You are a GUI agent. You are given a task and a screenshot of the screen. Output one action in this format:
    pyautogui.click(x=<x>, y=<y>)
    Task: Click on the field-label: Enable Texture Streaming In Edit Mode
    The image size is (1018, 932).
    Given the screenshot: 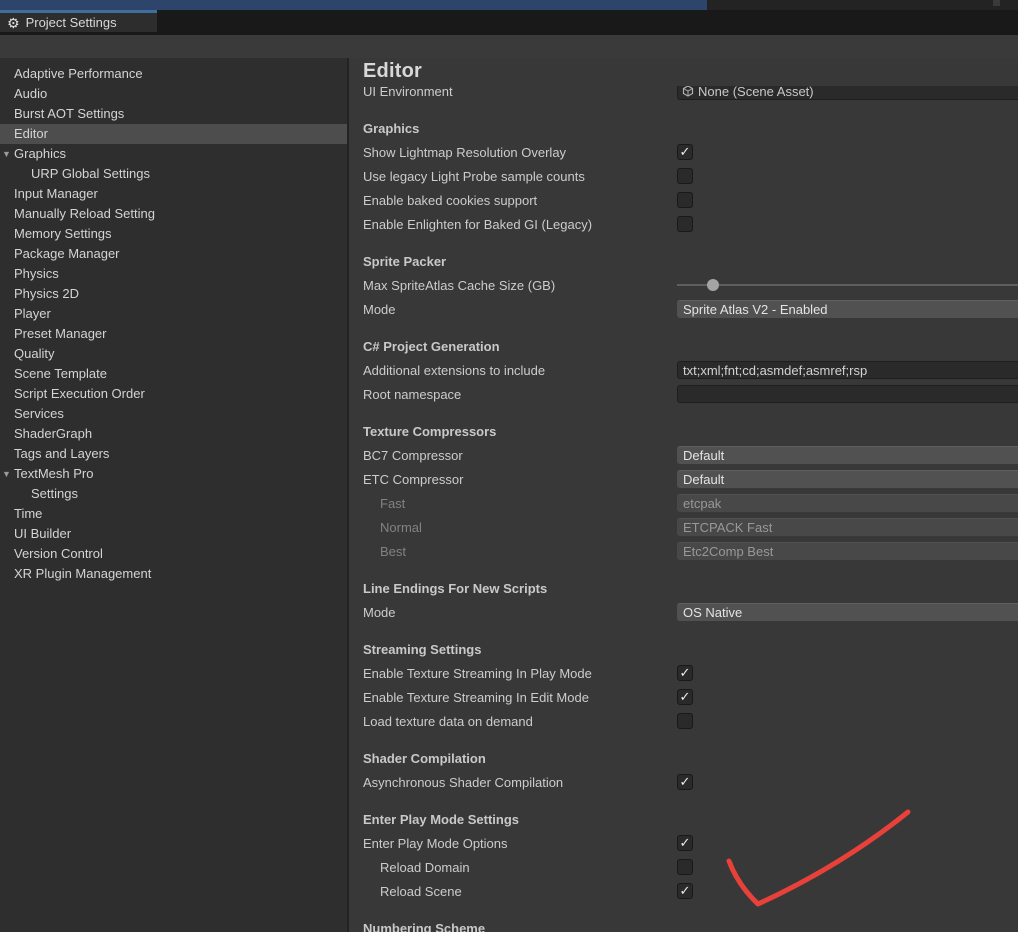 What is the action you would take?
    pyautogui.click(x=476, y=697)
    